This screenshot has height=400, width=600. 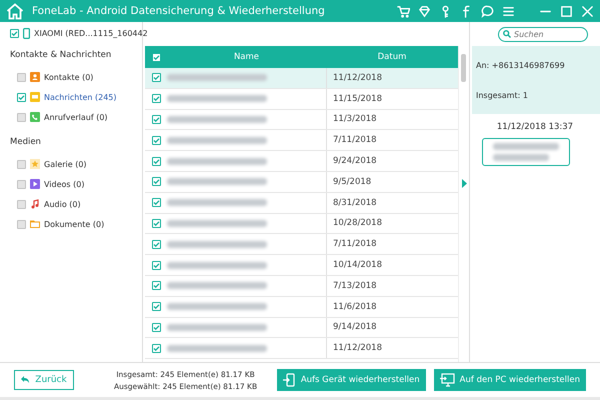 I want to click on category-item: Anrufverlauf (0), so click(x=76, y=117).